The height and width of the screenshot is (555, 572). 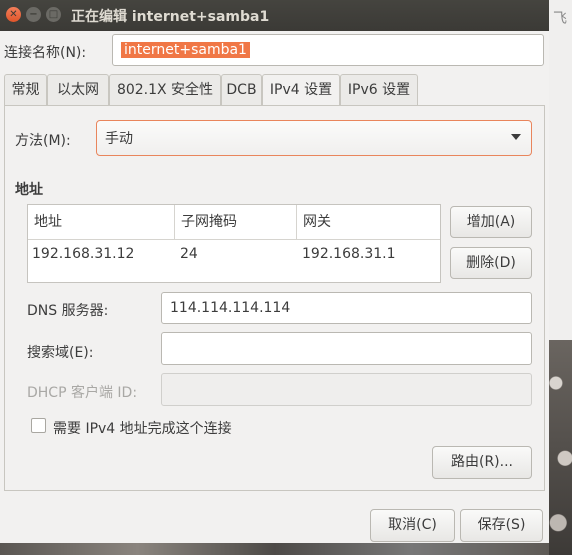 What do you see at coordinates (234, 243) in the screenshot?
I see `addresses-table: 地址 子网掩码 网关 192.168.31.12 24 192.168.31.1` at bounding box center [234, 243].